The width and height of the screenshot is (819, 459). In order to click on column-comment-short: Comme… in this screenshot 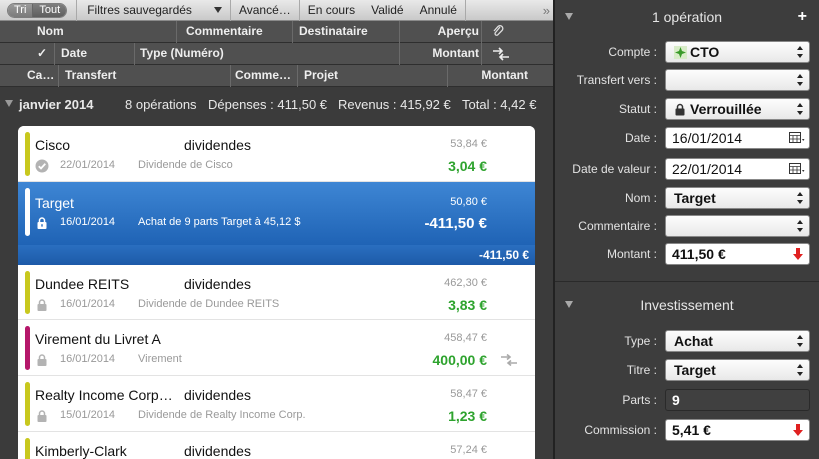, I will do `click(263, 76)`.